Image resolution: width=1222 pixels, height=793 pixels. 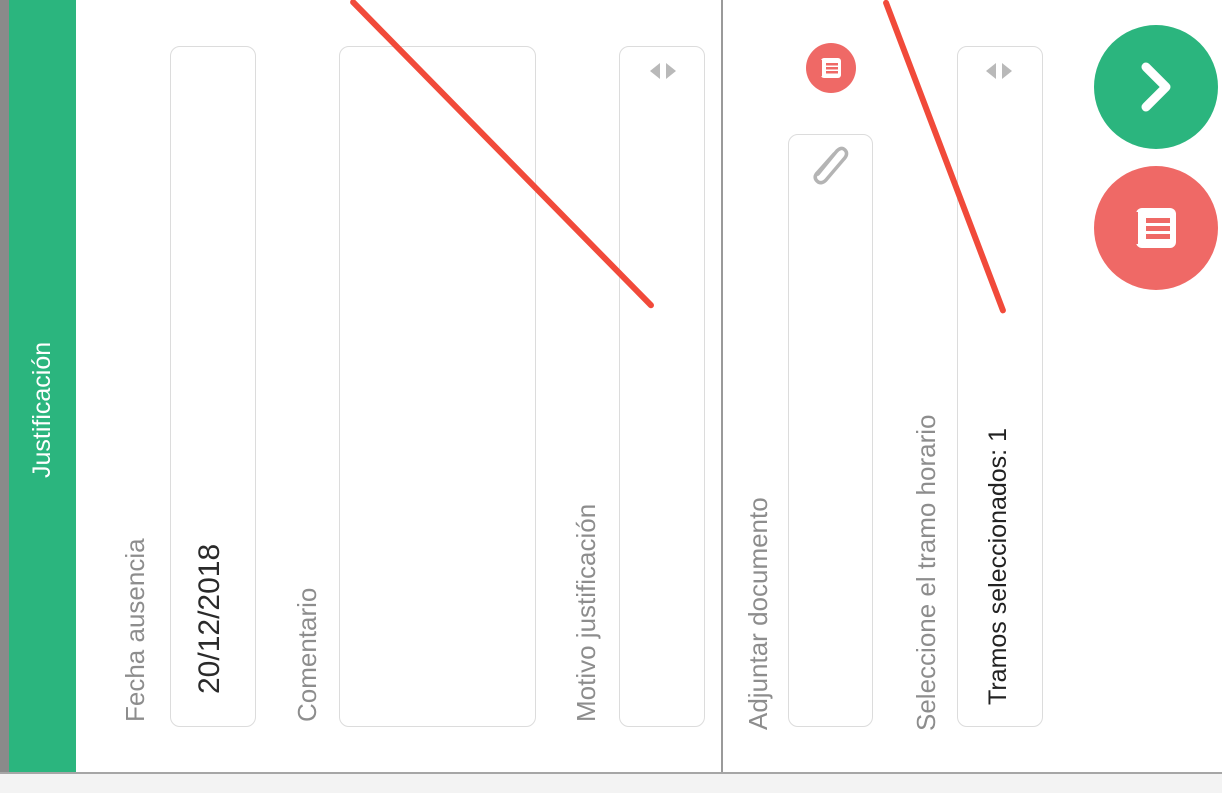 What do you see at coordinates (611, 782) in the screenshot?
I see `bottom-strip` at bounding box center [611, 782].